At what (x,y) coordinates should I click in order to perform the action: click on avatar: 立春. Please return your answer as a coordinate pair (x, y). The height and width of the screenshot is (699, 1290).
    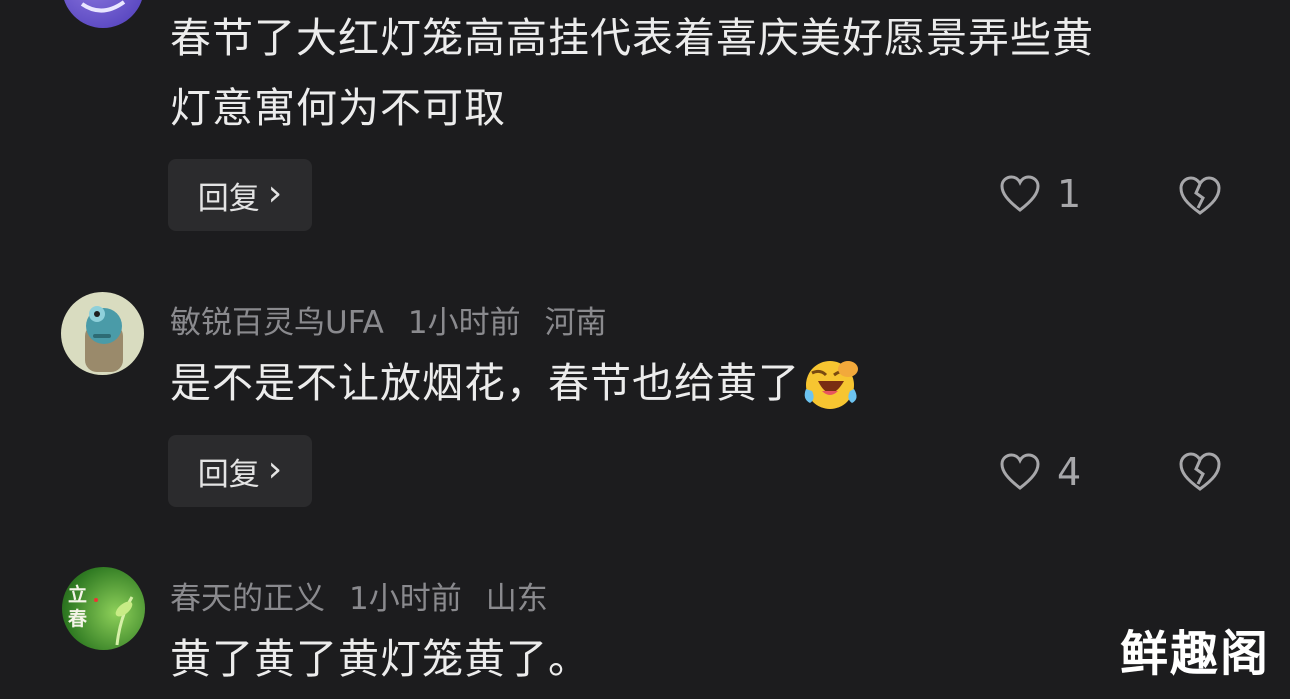
    Looking at the image, I should click on (103, 608).